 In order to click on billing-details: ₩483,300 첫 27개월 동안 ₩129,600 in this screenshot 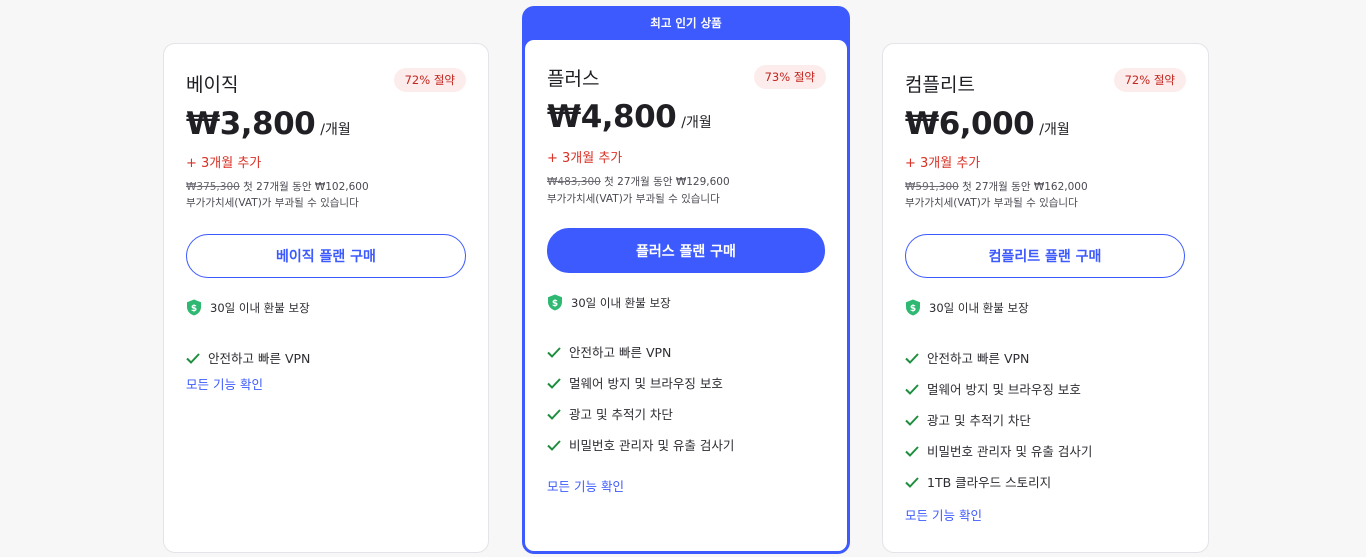, I will do `click(638, 181)`.